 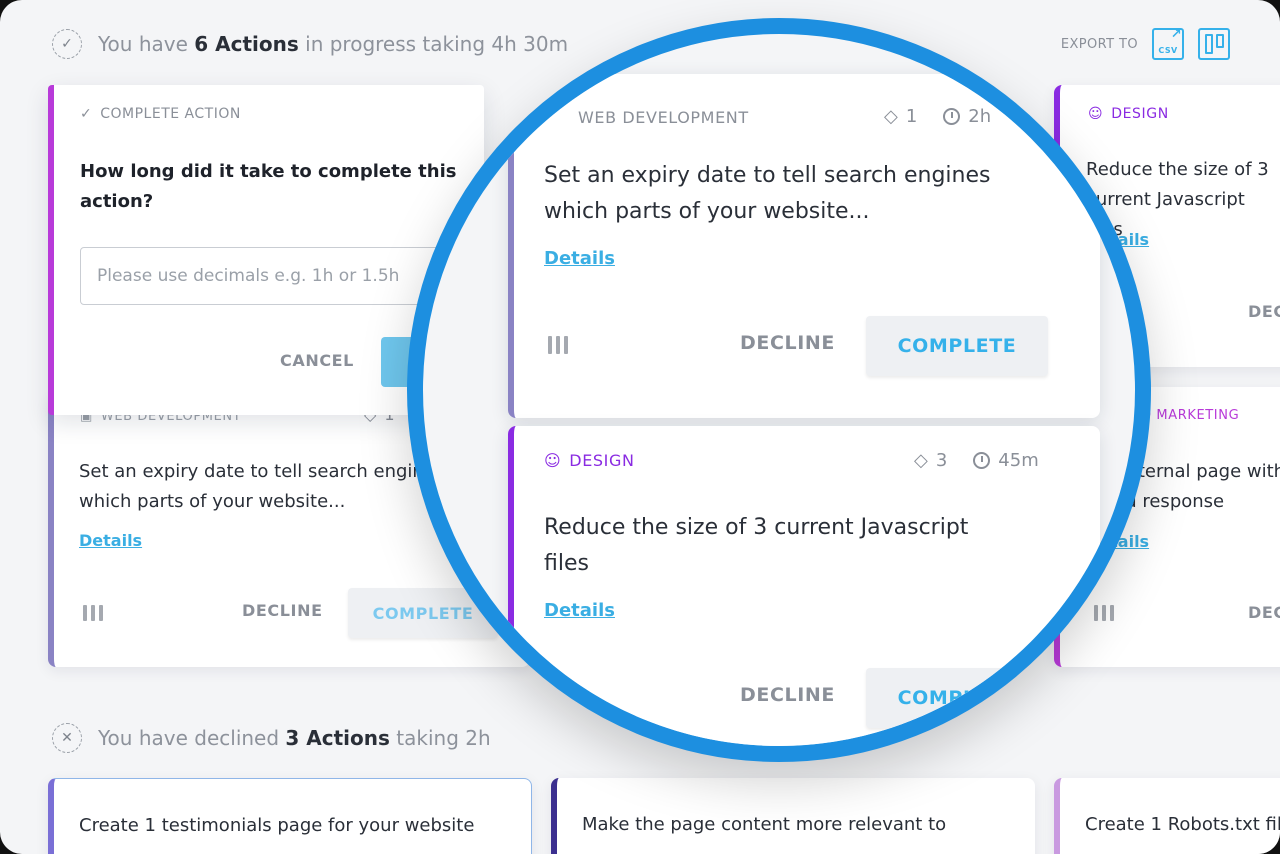 I want to click on declined-prefix: You have declined, so click(x=189, y=738).